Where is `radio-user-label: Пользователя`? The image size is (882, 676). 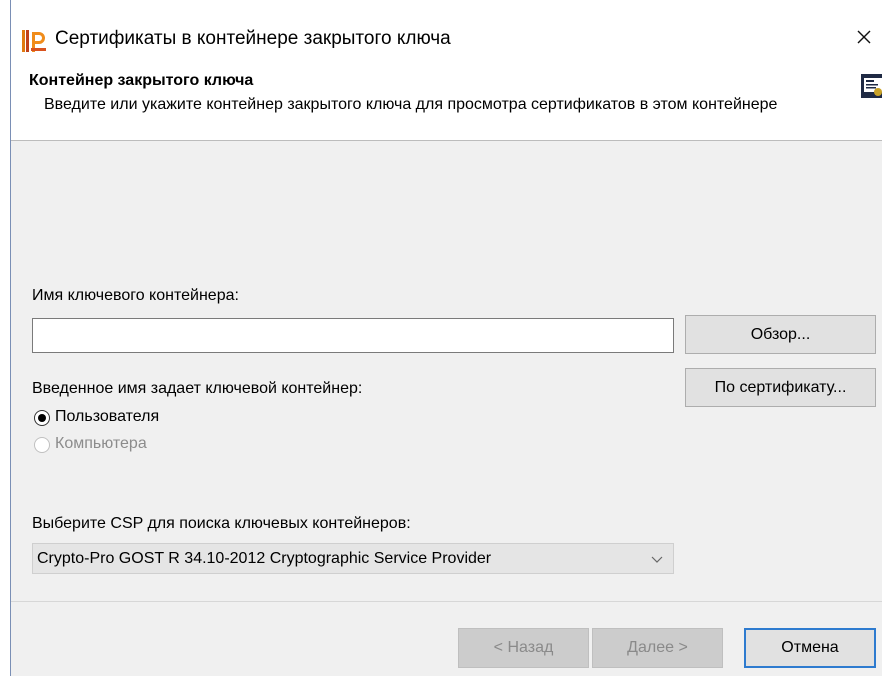
radio-user-label: Пользователя is located at coordinates (107, 417).